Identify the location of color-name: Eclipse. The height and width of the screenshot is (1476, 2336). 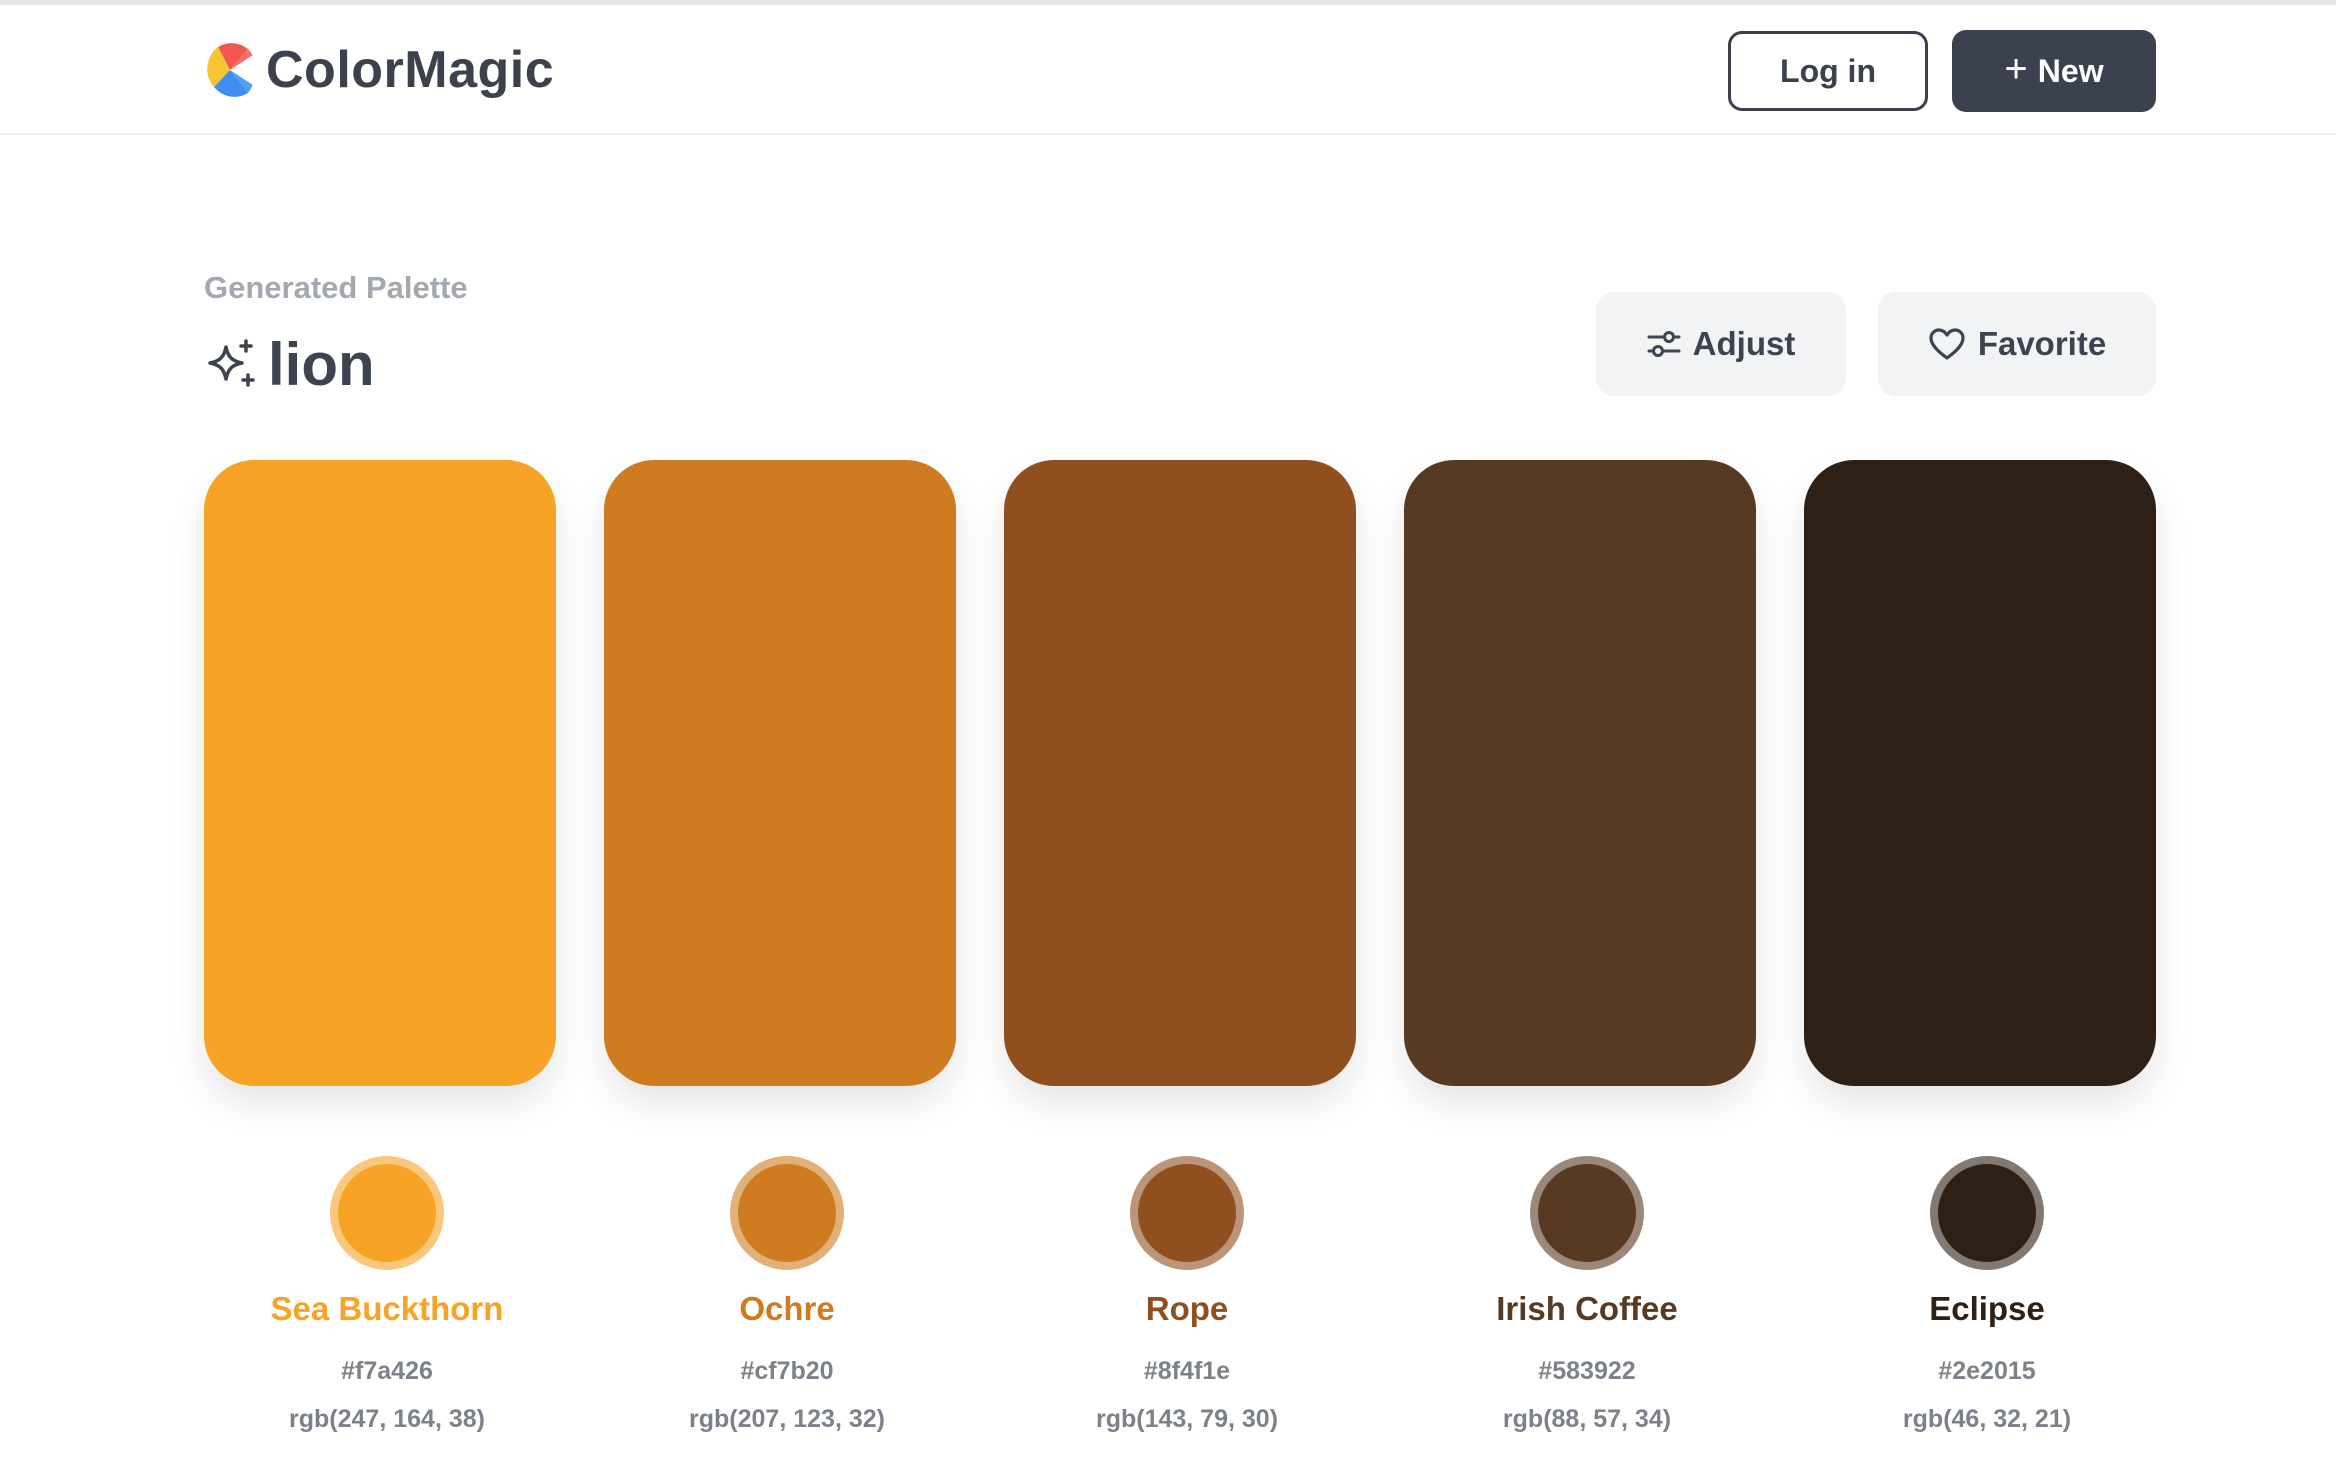
(1987, 1308).